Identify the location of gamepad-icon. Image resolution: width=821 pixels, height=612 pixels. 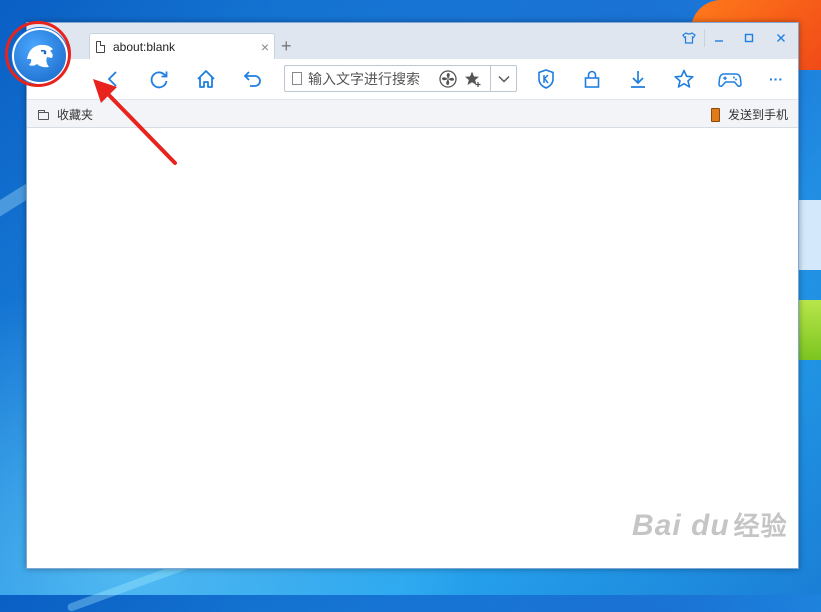
(730, 80).